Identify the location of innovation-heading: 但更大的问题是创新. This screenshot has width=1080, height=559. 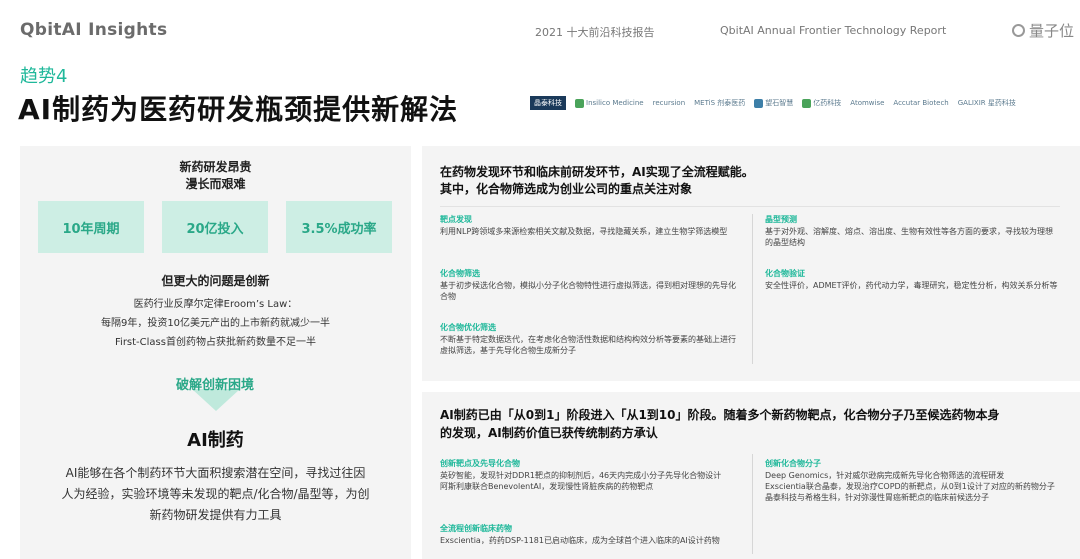
(215, 281).